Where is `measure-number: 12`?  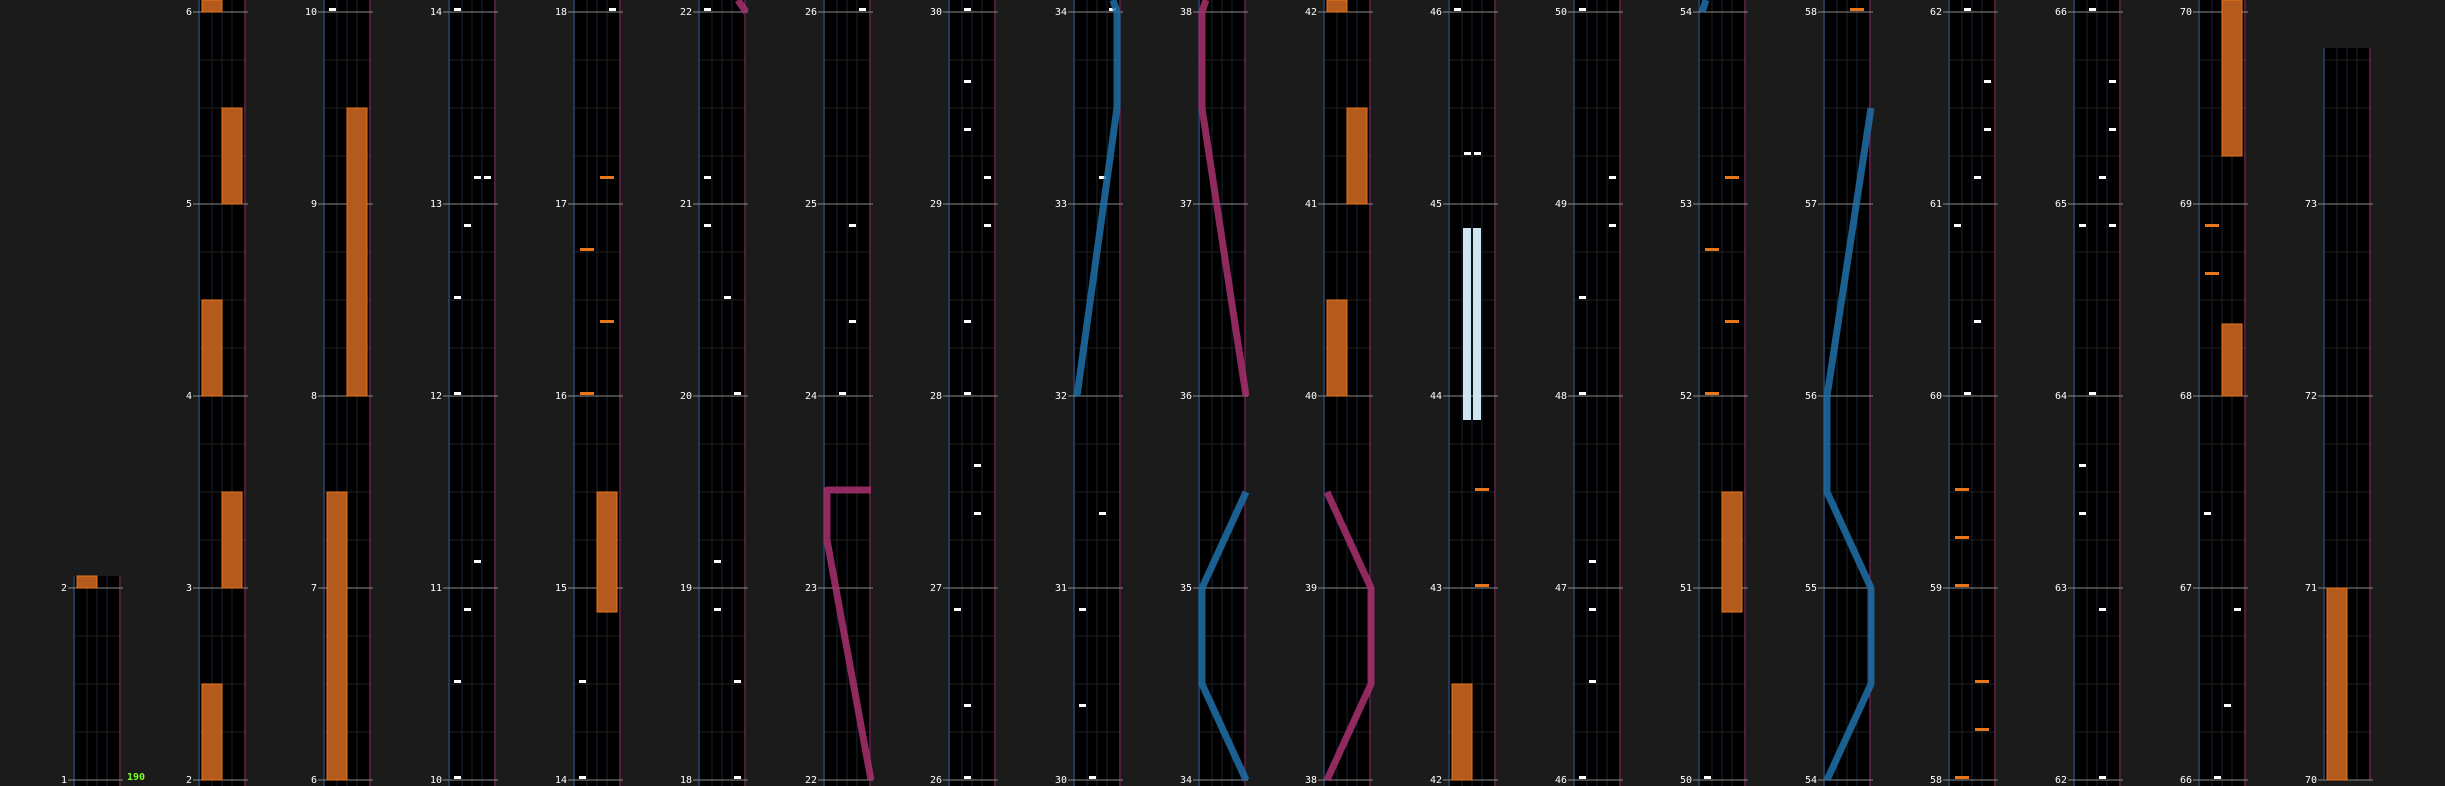 measure-number: 12 is located at coordinates (436, 396).